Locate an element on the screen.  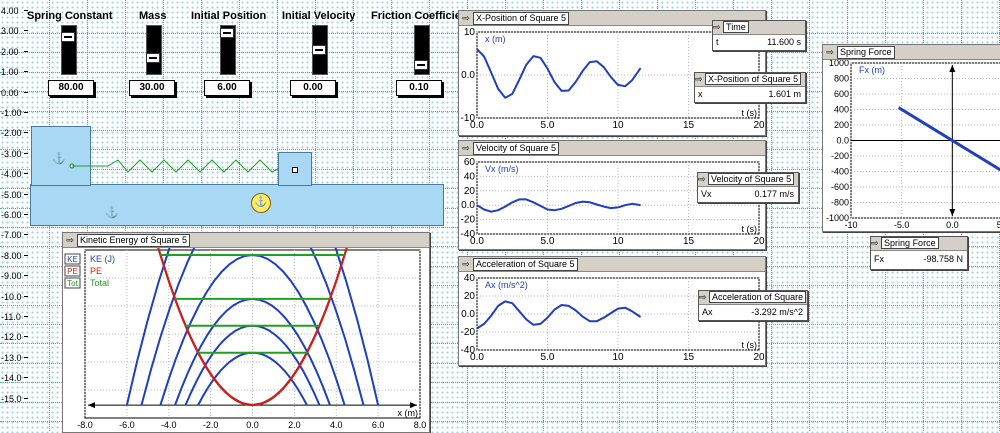
parameter-value-field: 30.00 is located at coordinates (152, 88).